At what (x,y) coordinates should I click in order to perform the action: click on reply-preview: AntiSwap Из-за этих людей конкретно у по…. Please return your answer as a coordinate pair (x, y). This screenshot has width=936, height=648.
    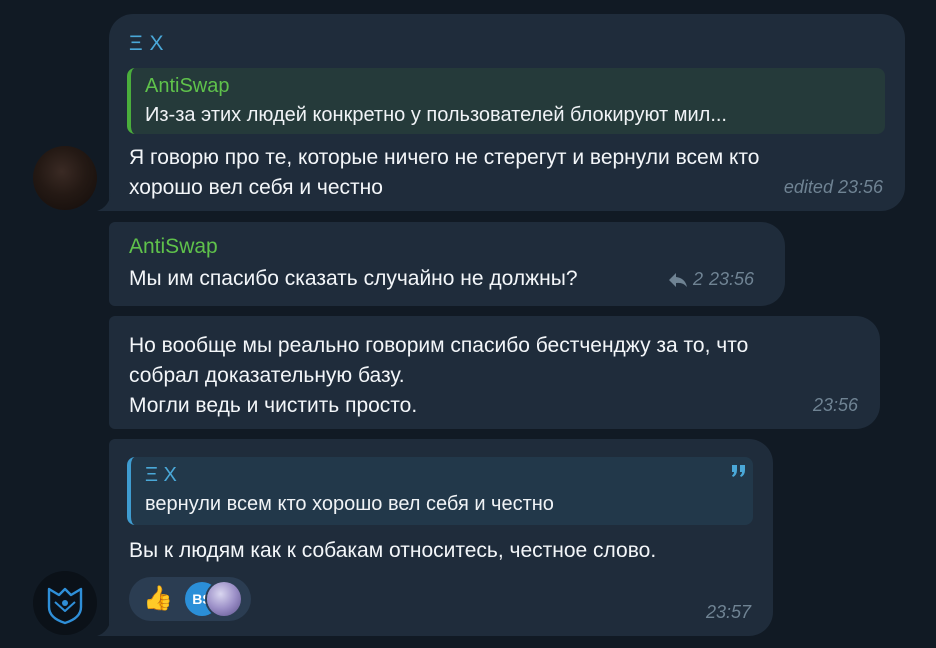
    Looking at the image, I should click on (506, 101).